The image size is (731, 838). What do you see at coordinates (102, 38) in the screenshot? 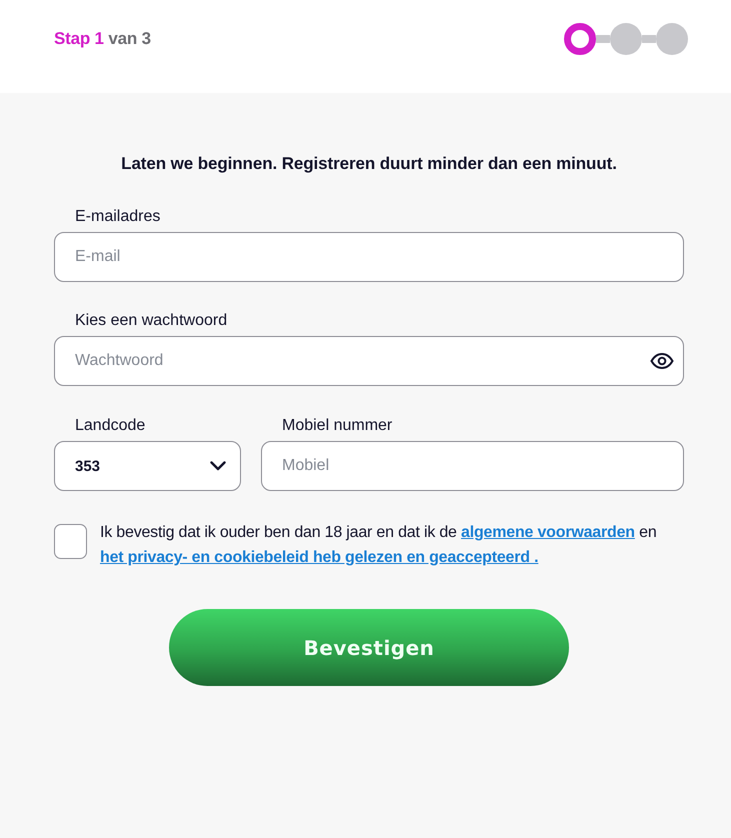
I see `step-counter: Stap 1 van 3` at bounding box center [102, 38].